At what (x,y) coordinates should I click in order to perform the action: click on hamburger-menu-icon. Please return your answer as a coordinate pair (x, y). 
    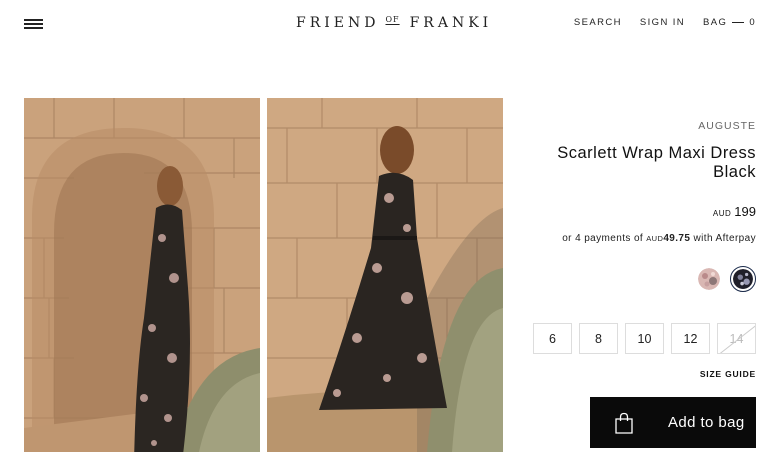
    Looking at the image, I should click on (34, 23).